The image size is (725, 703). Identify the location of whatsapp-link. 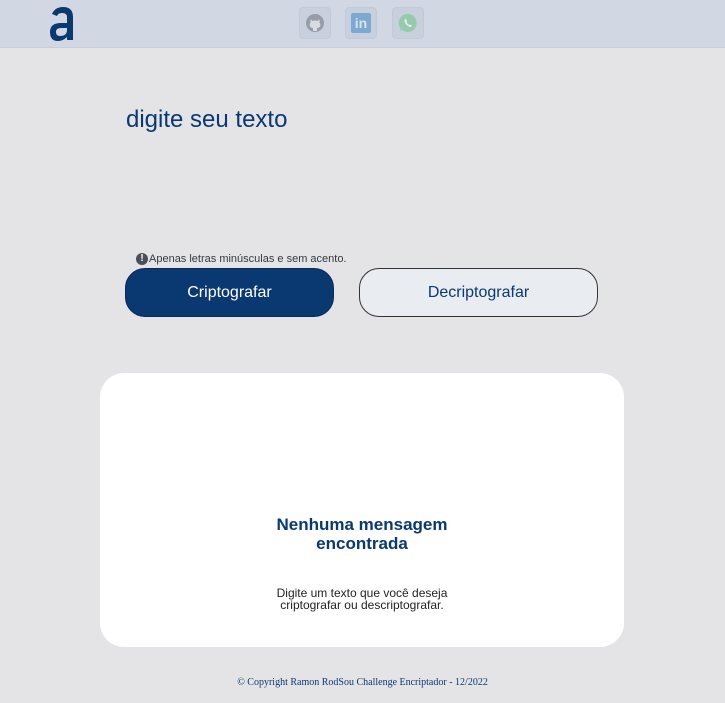
(408, 23).